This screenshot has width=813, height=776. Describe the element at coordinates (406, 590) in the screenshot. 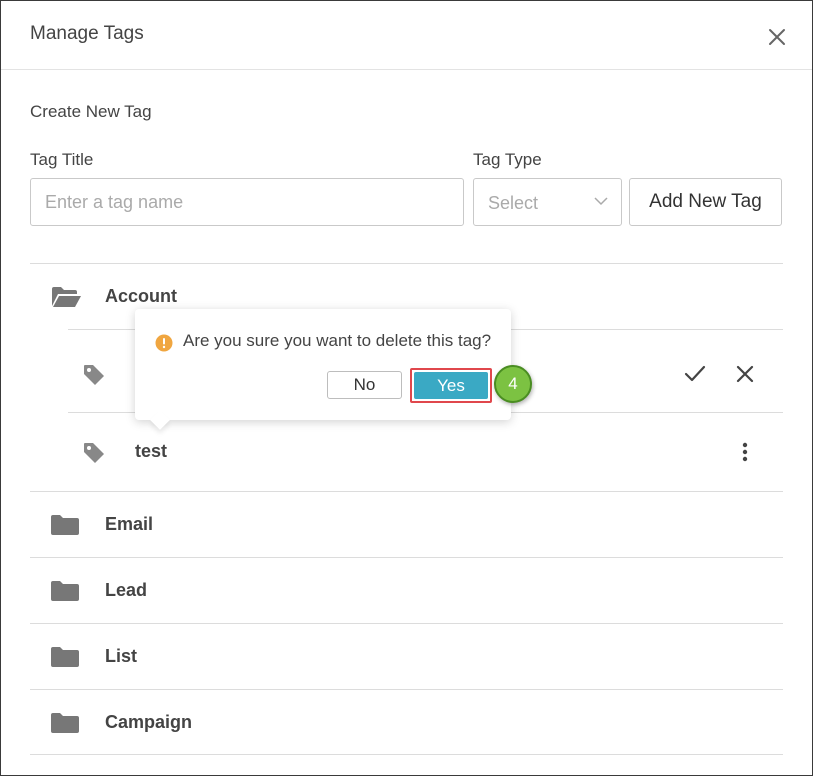

I see `category-lead: Lead` at that location.